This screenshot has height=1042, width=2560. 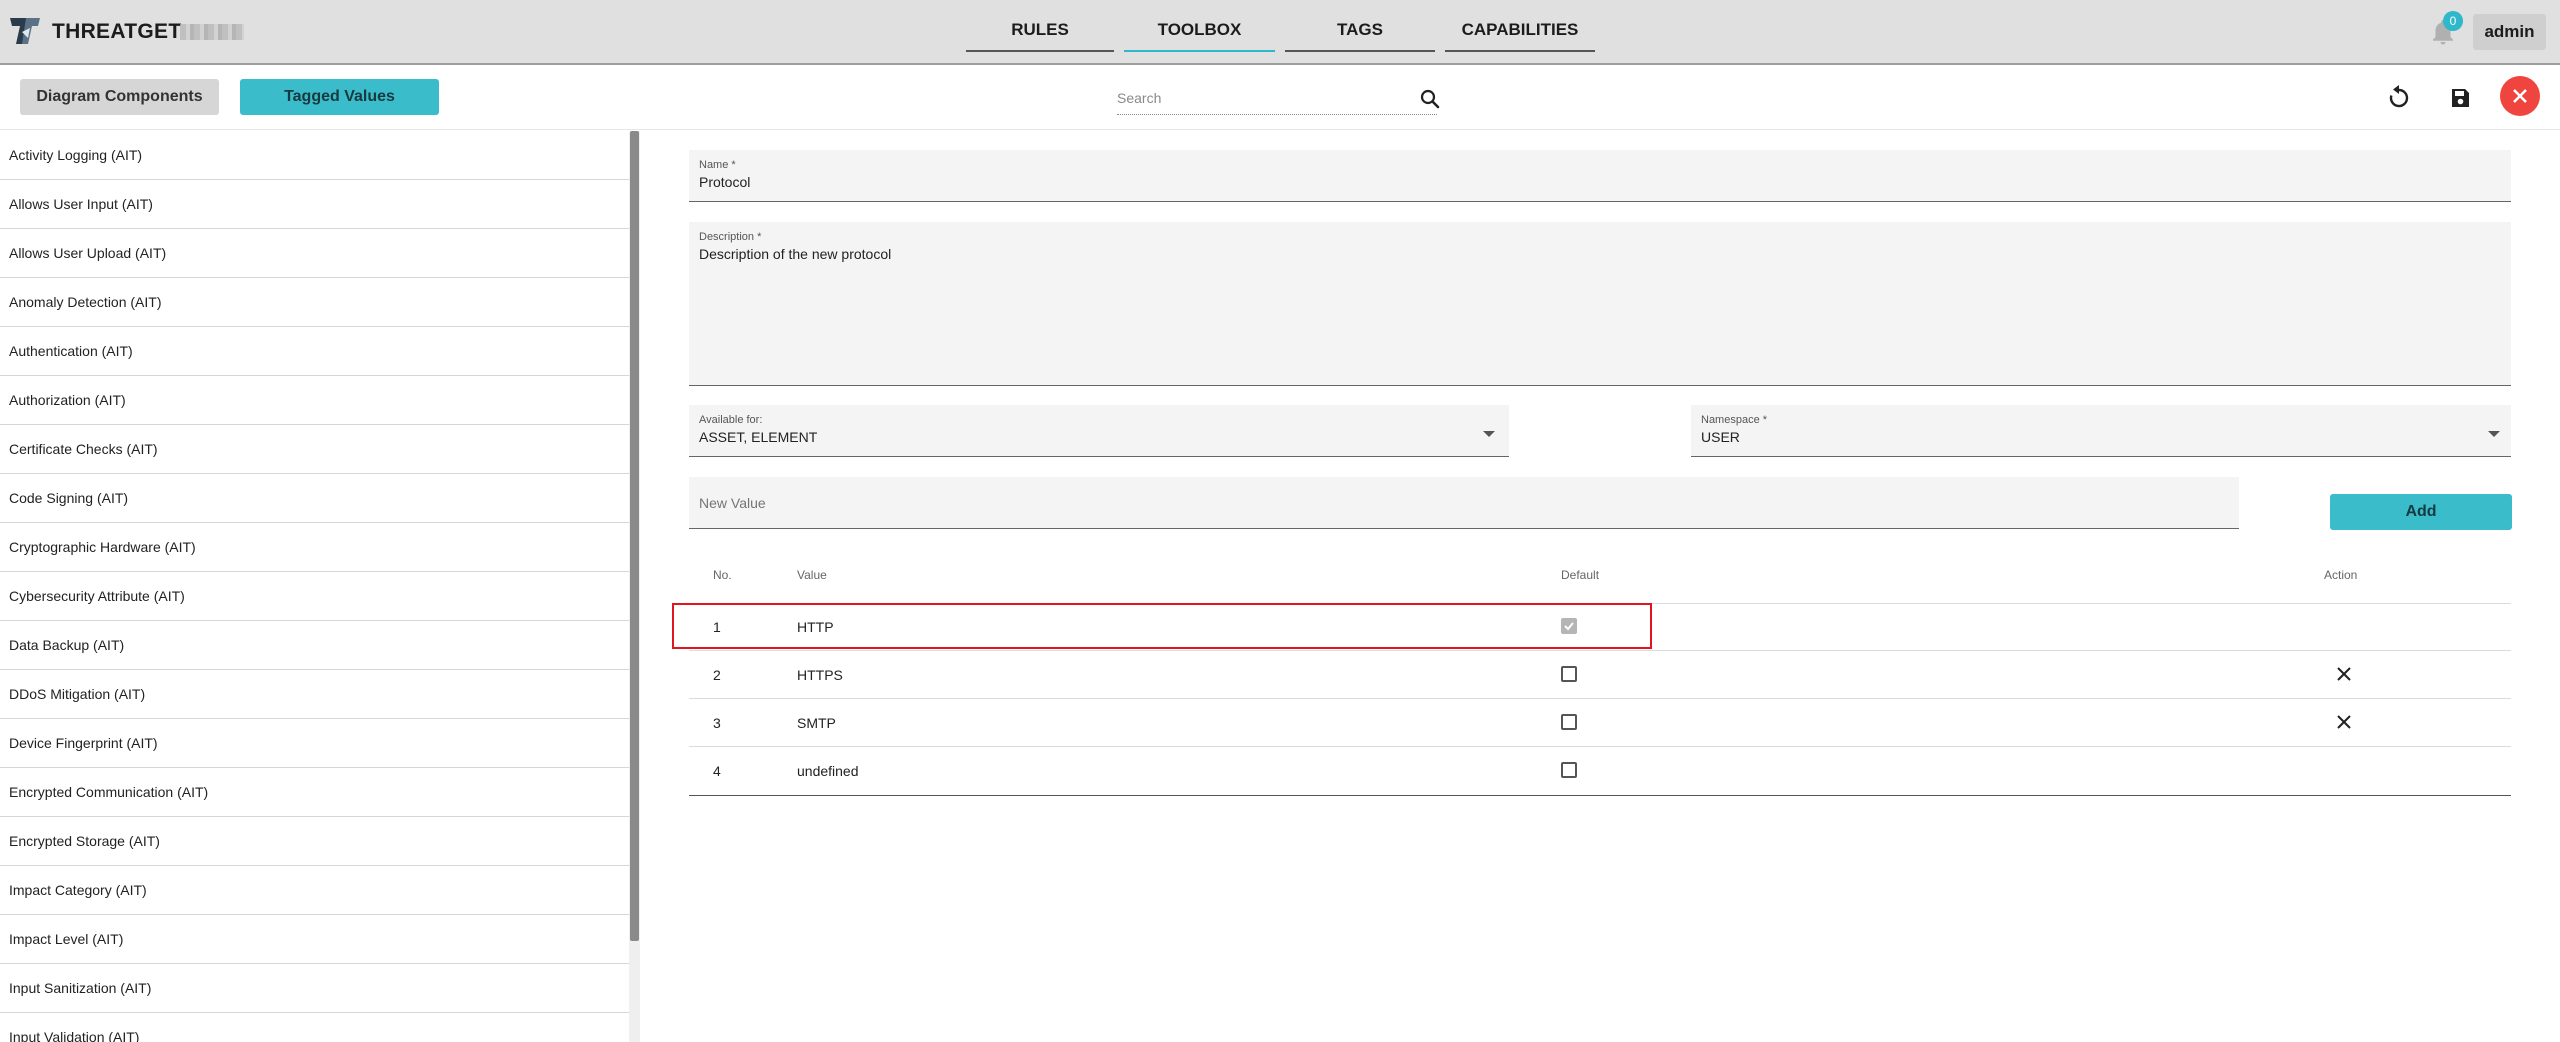 What do you see at coordinates (25, 31) in the screenshot?
I see `threatget-logo-icon` at bounding box center [25, 31].